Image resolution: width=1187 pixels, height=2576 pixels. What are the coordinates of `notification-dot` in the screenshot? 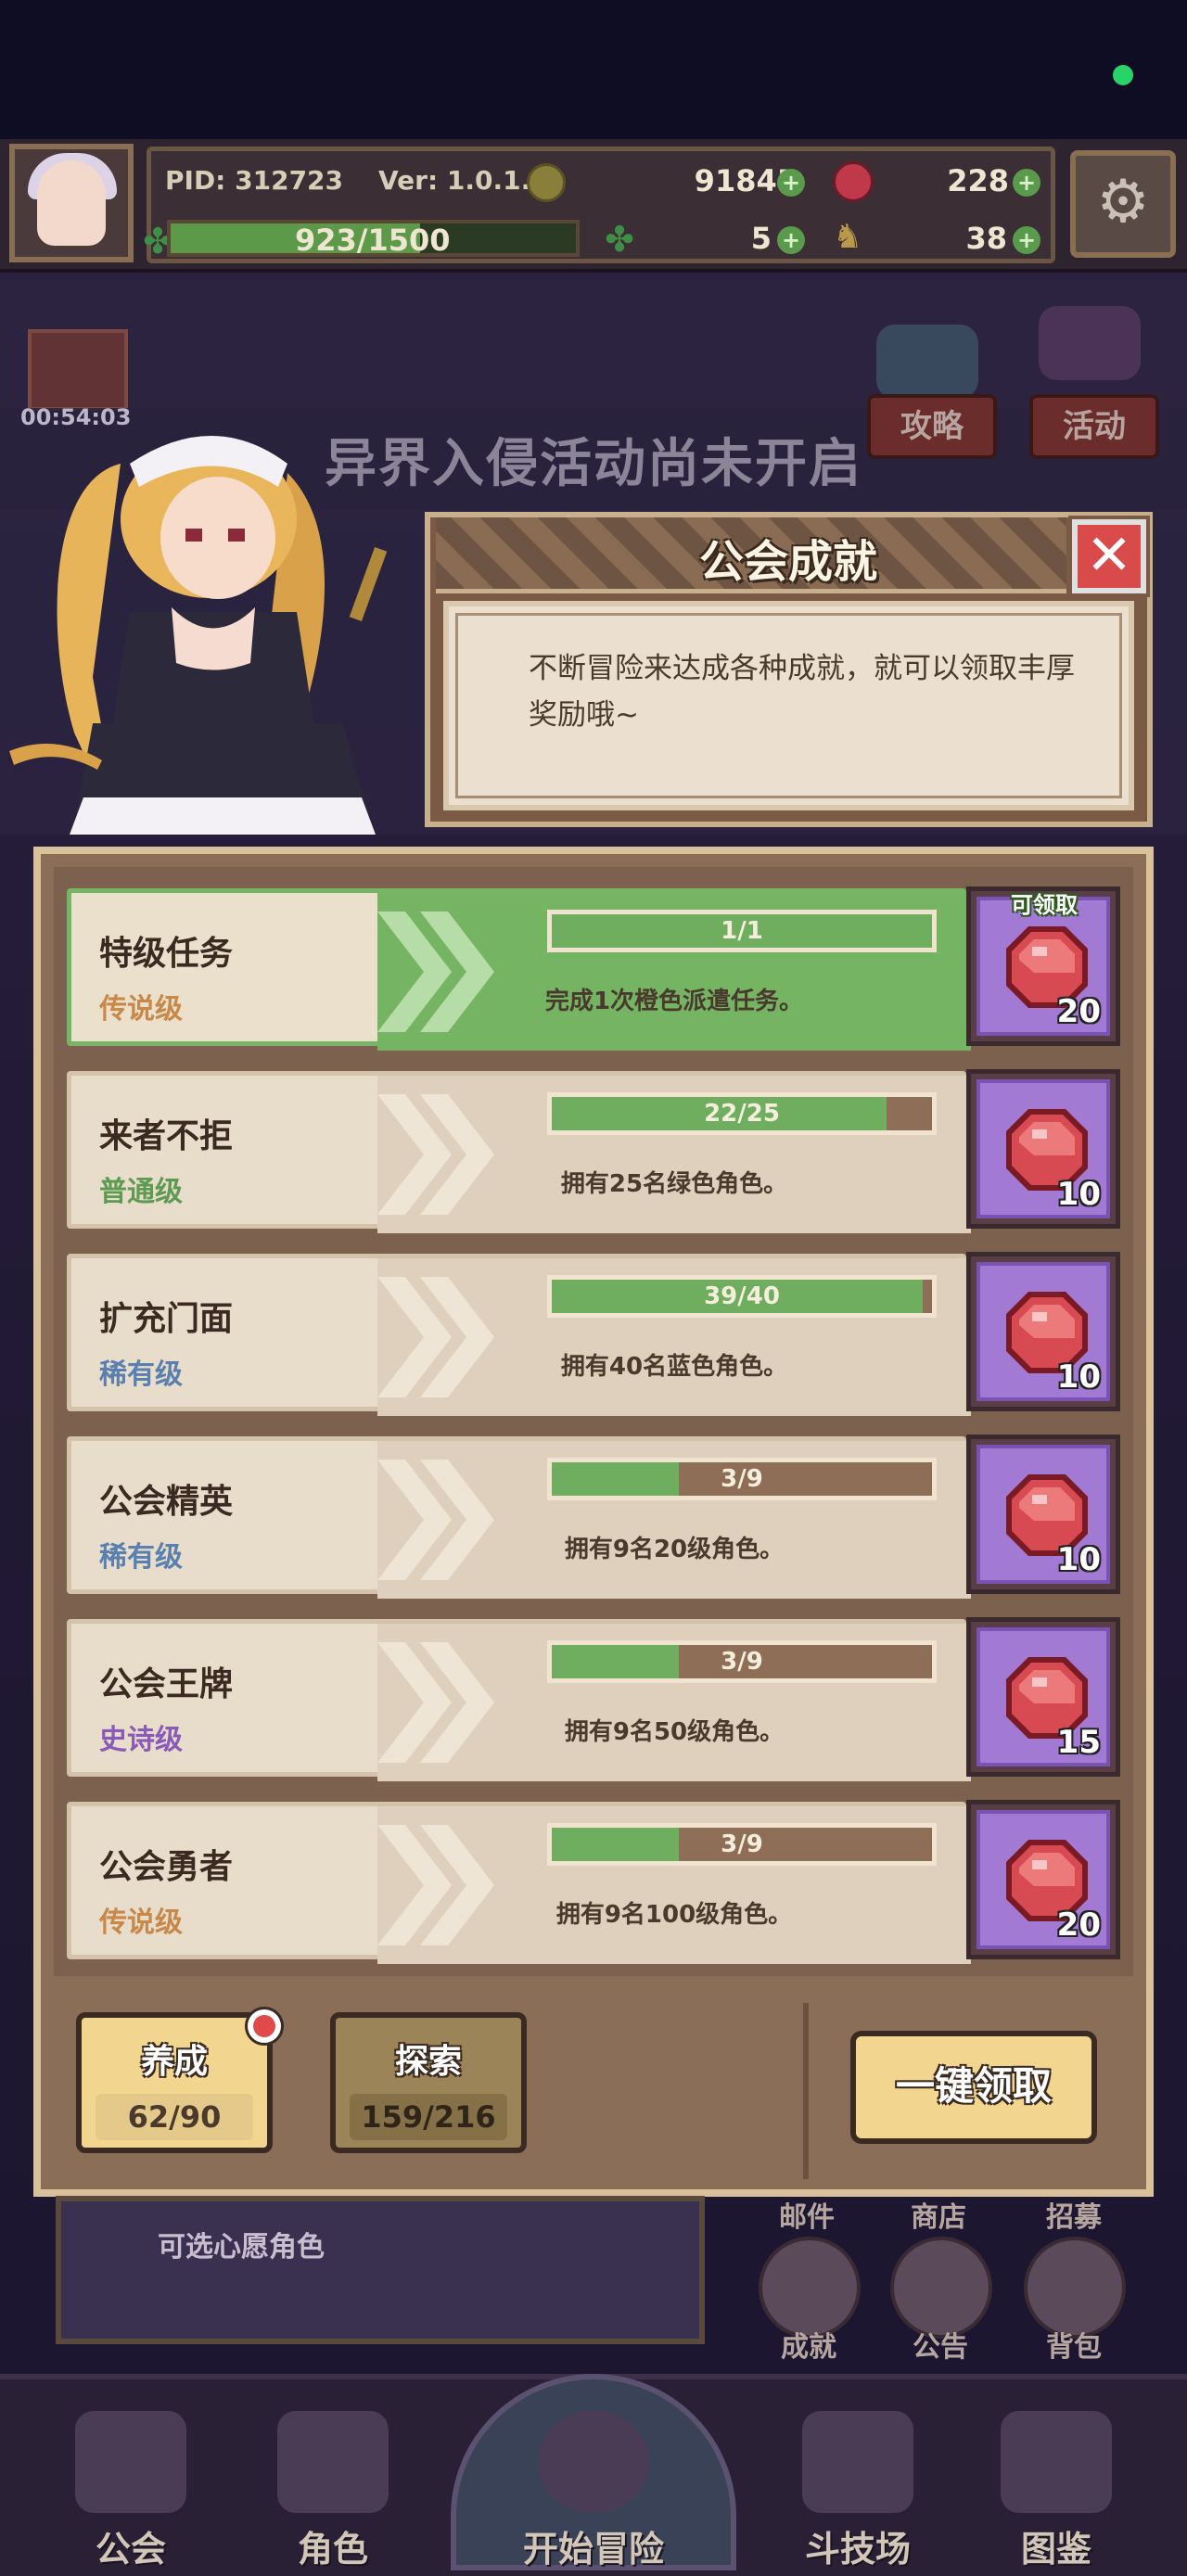 It's located at (264, 2026).